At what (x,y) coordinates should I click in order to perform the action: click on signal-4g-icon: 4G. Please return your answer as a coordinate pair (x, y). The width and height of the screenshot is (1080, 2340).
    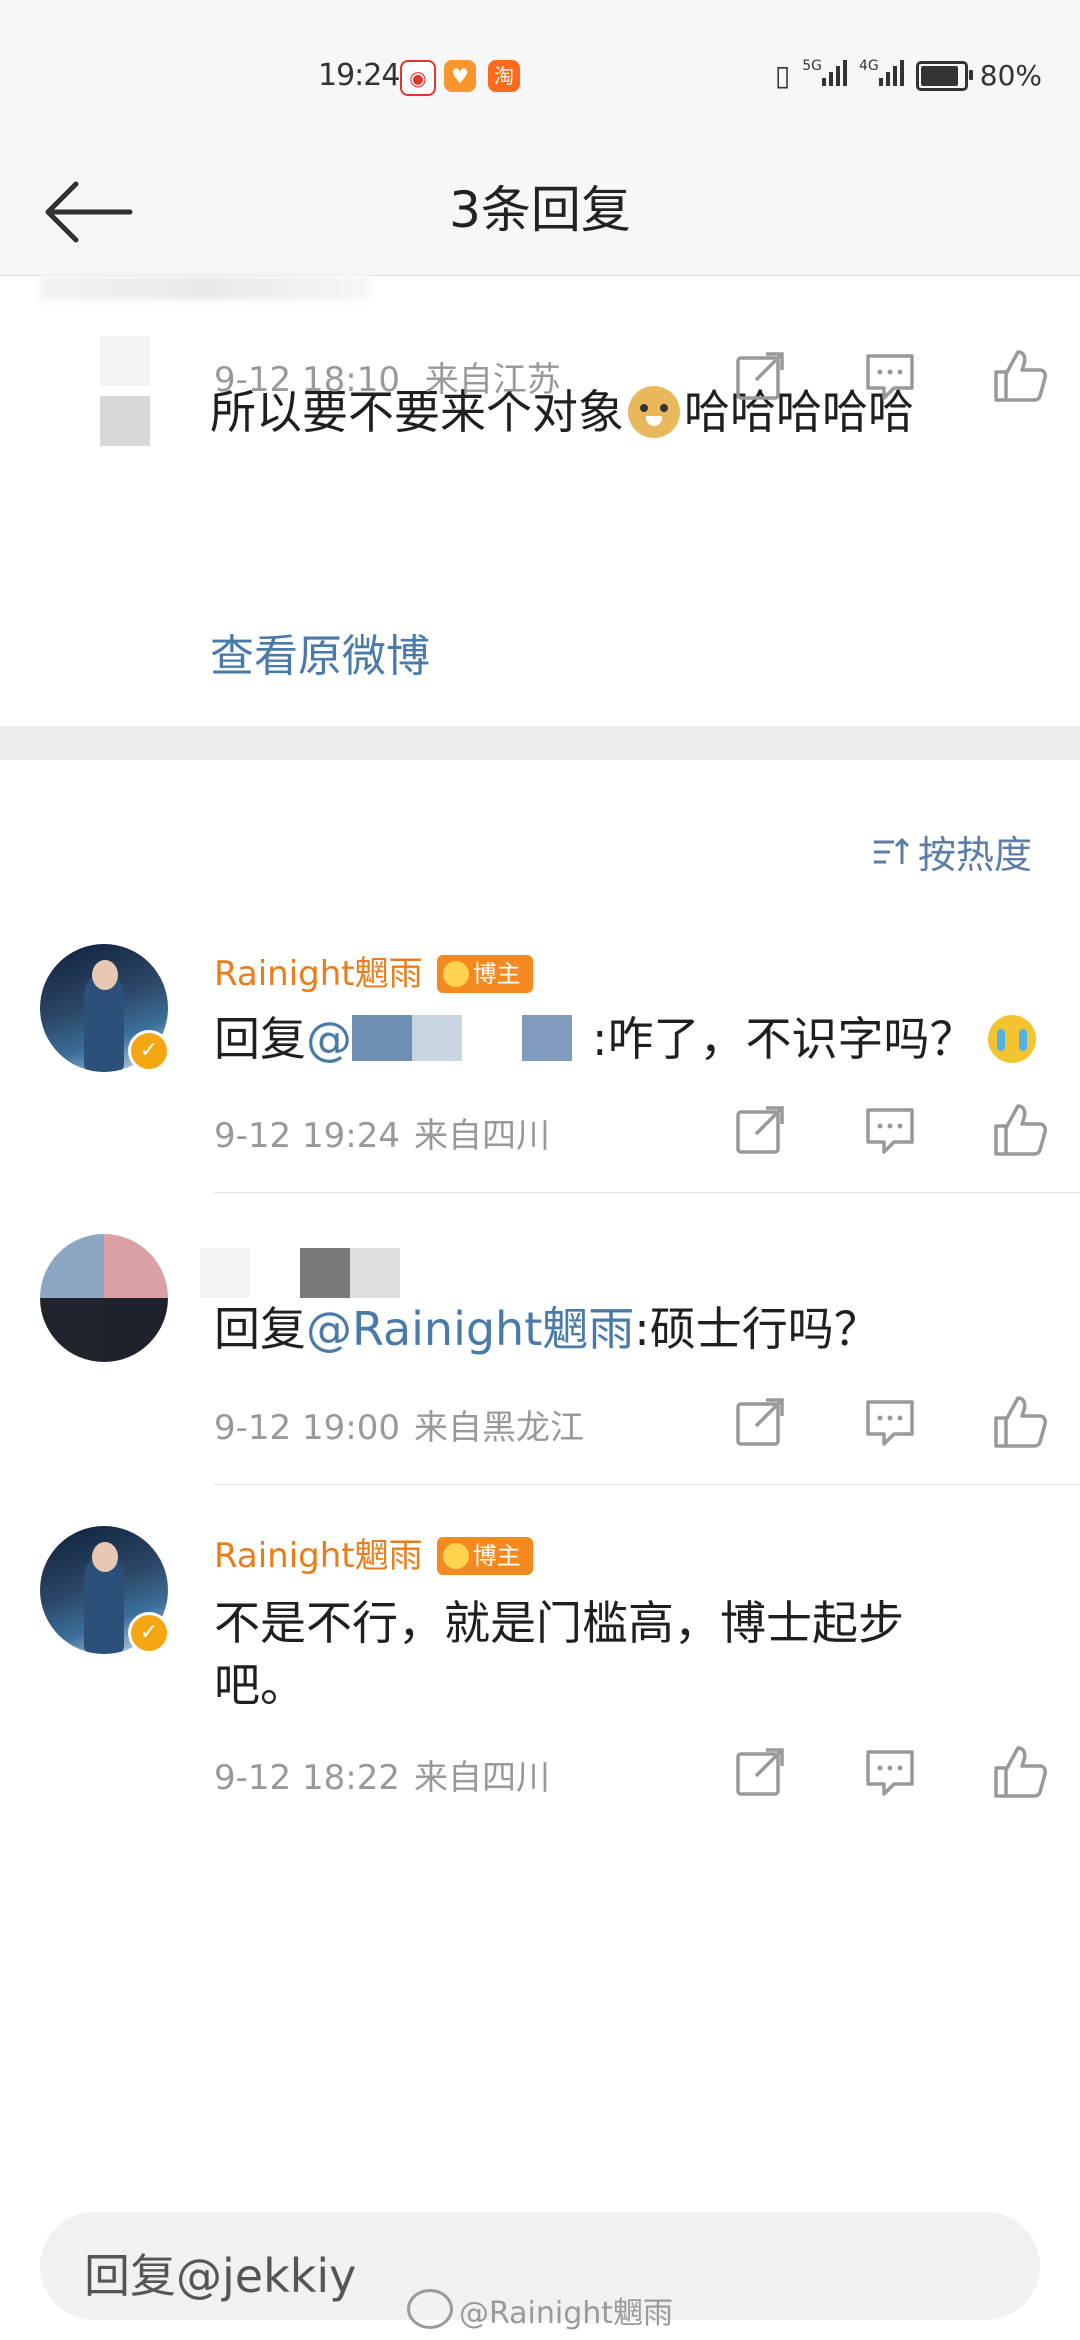
    Looking at the image, I should click on (881, 75).